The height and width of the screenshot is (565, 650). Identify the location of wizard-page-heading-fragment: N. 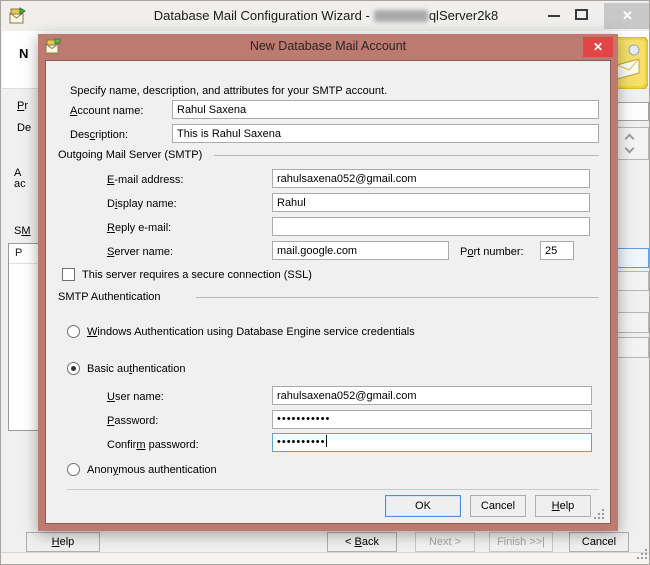
(24, 53).